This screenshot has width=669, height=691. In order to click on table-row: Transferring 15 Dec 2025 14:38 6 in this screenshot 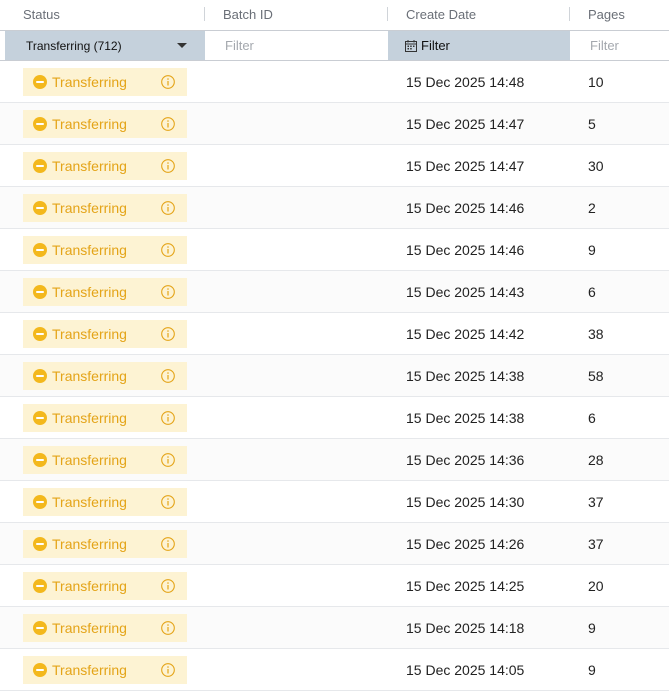, I will do `click(334, 418)`.